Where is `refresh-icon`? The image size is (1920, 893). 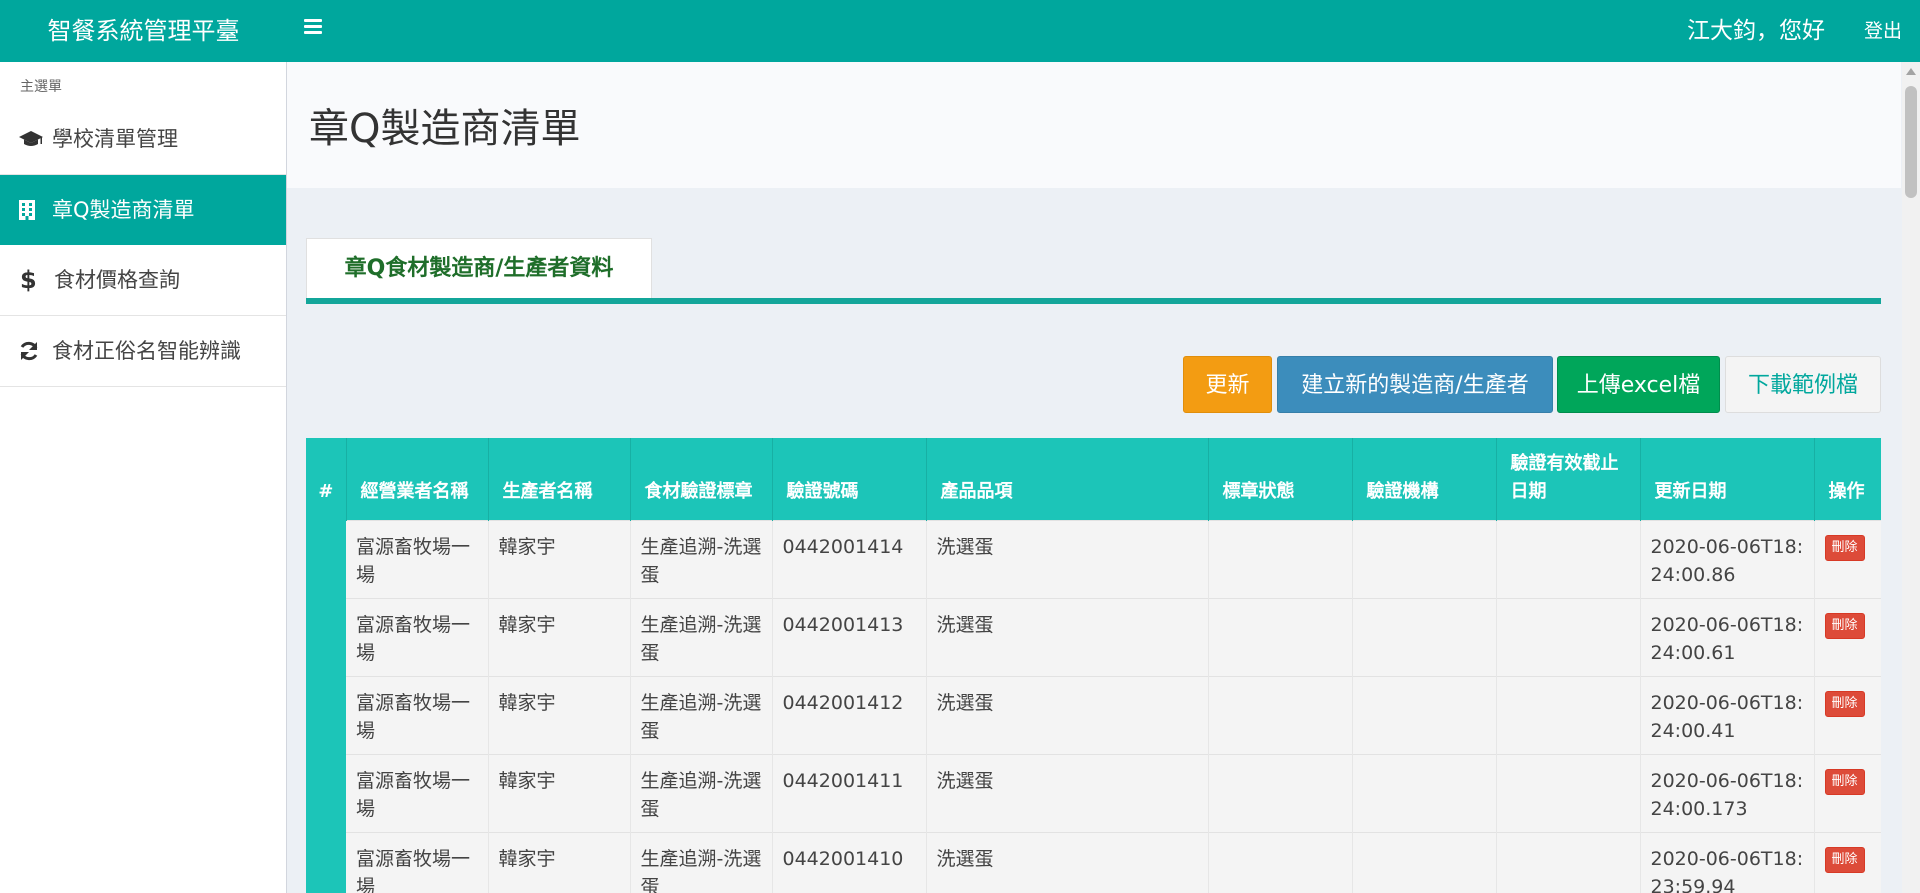
refresh-icon is located at coordinates (35, 351).